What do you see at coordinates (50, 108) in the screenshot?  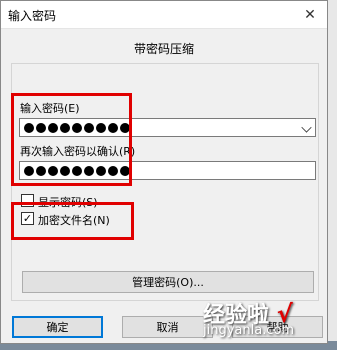 I see `password-label: 输入密码(E)` at bounding box center [50, 108].